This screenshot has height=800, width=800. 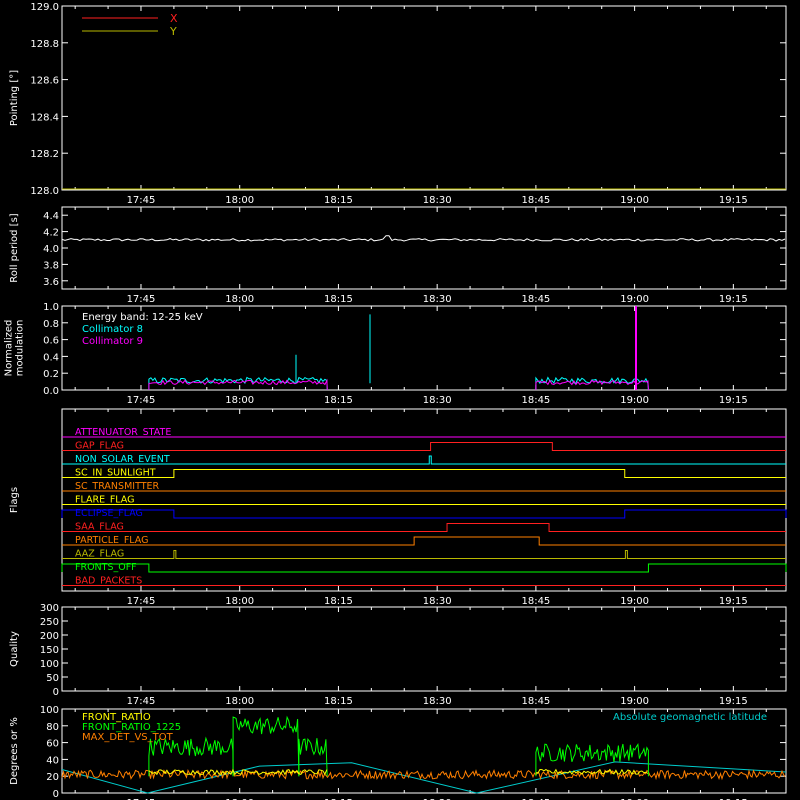 I want to click on flag-label: AAZ_FLAG, so click(x=99, y=554).